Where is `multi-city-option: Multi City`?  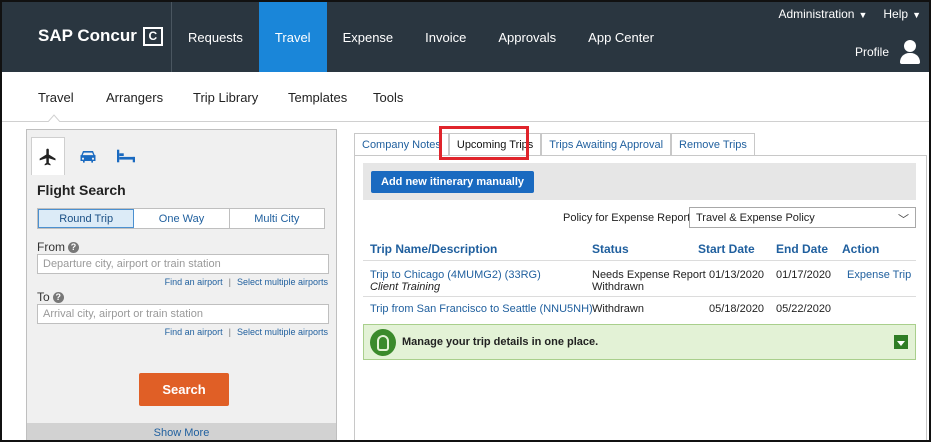 multi-city-option: Multi City is located at coordinates (277, 218).